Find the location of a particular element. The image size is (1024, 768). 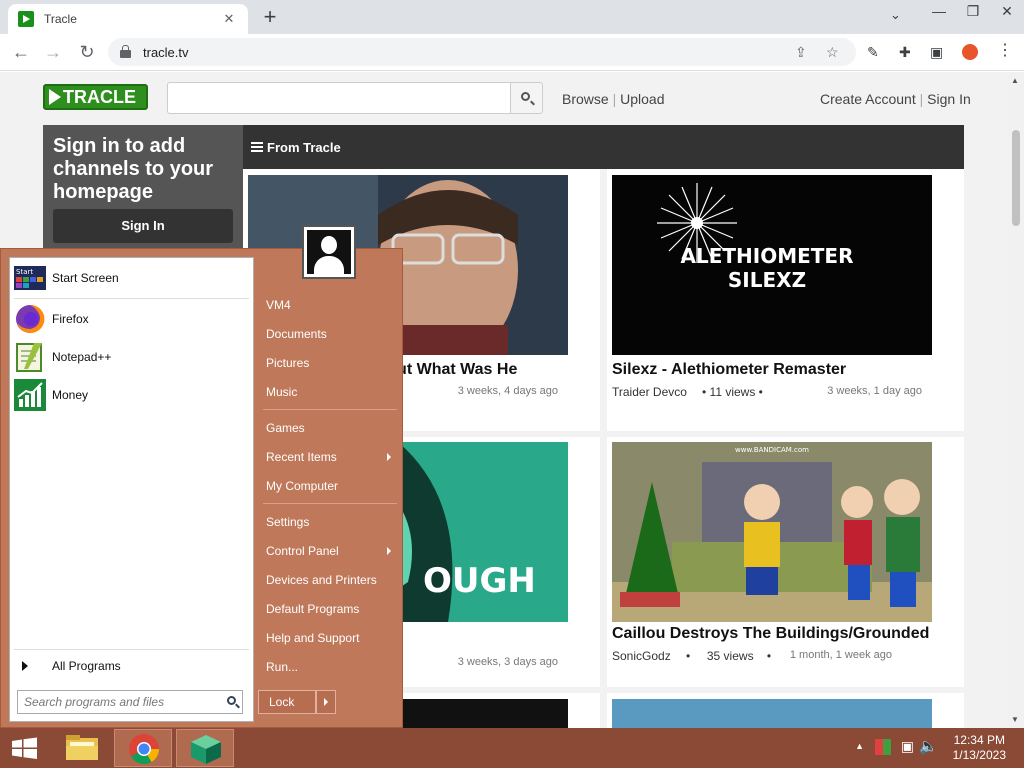

show-hidden-icons: ▲ is located at coordinates (859, 746).